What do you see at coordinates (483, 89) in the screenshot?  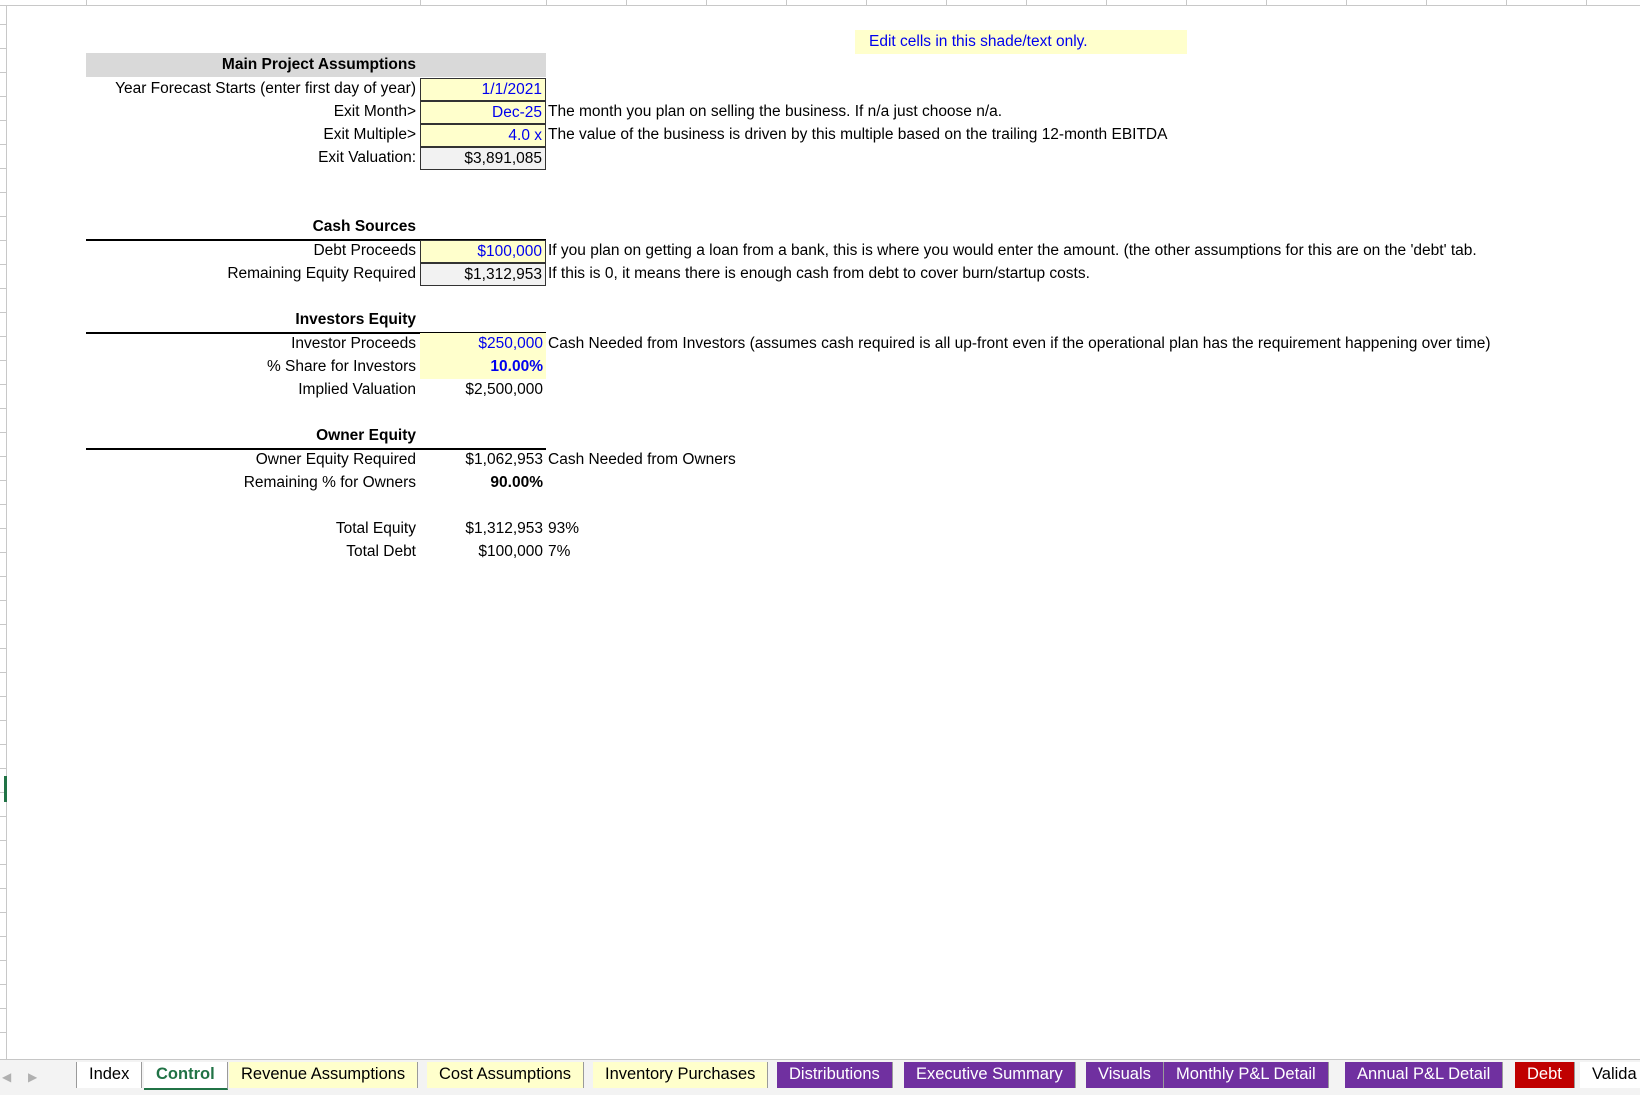 I see `forecast-start-input: 1/1/2021` at bounding box center [483, 89].